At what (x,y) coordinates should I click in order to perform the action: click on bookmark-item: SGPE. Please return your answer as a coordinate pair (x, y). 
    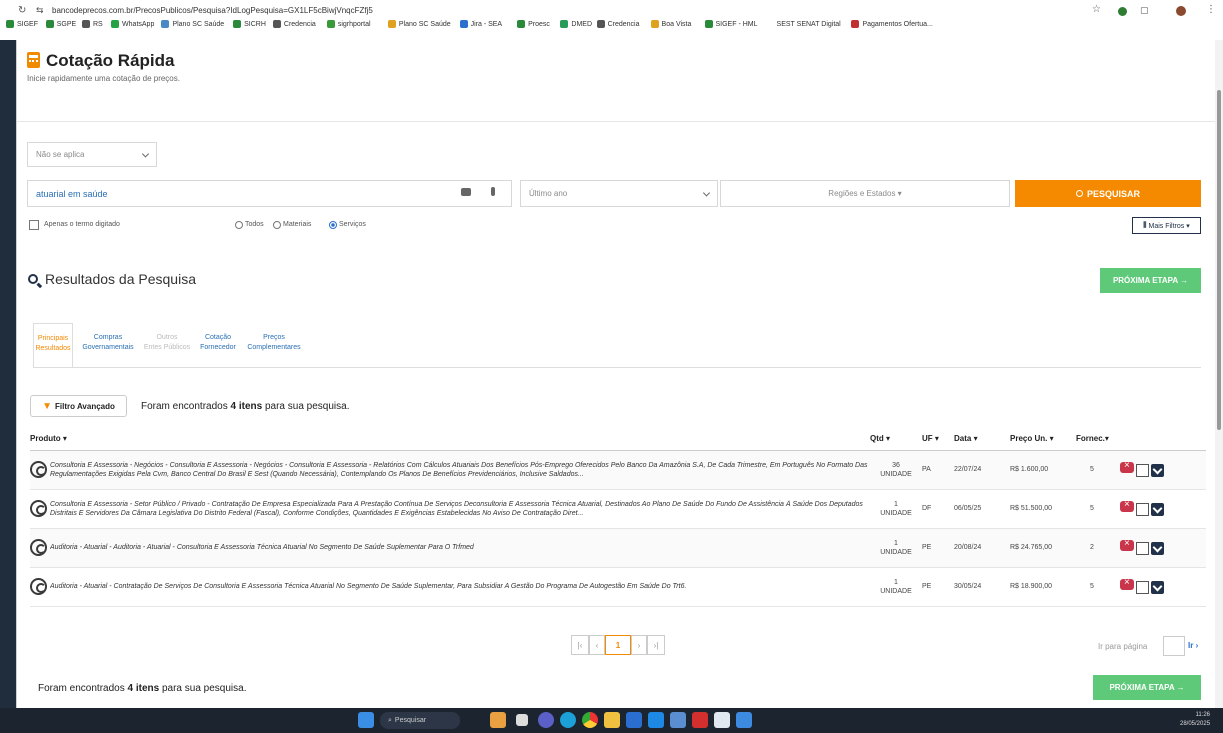
    Looking at the image, I should click on (60, 24).